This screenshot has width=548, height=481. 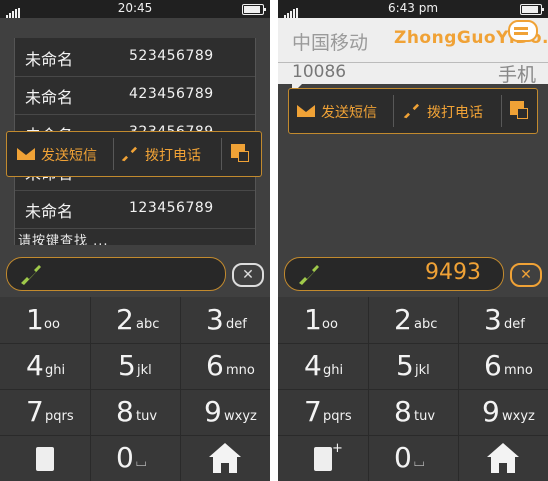 I want to click on contact-number: 523456789, so click(x=171, y=56).